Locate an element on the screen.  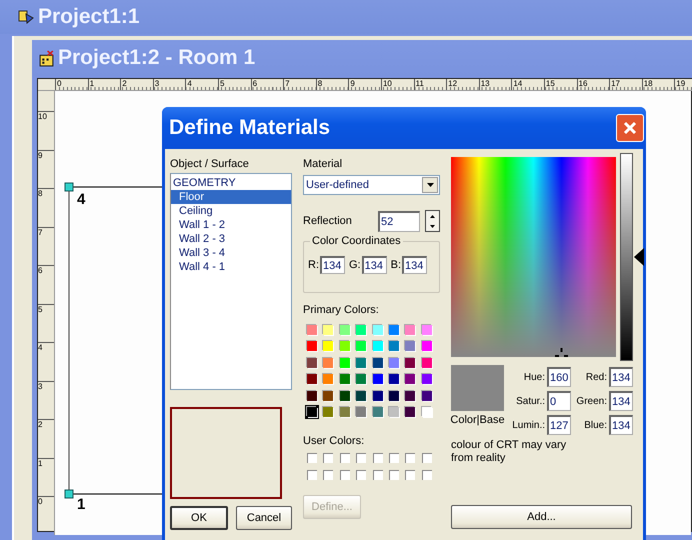
material-dropdown: User-defined is located at coordinates (371, 185).